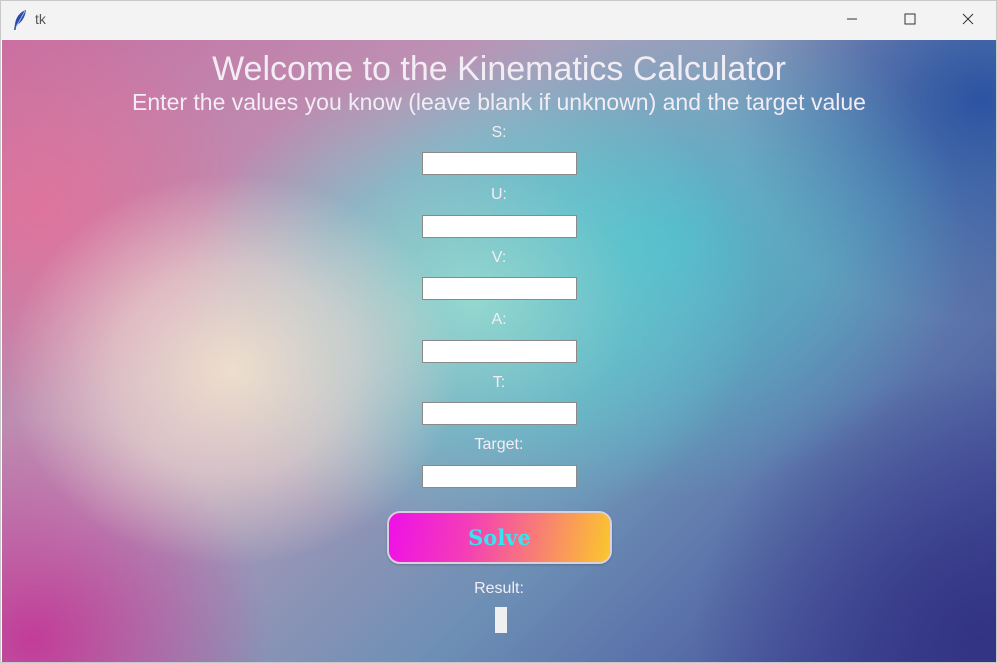  What do you see at coordinates (499, 194) in the screenshot?
I see `u-label: U:` at bounding box center [499, 194].